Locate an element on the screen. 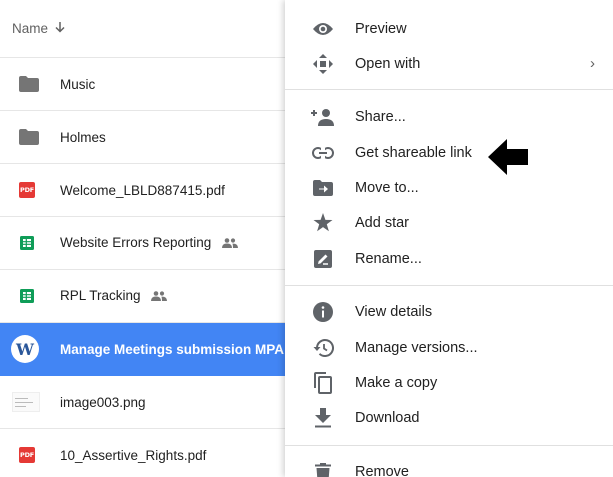 The height and width of the screenshot is (477, 613). file-name: Music is located at coordinates (78, 84).